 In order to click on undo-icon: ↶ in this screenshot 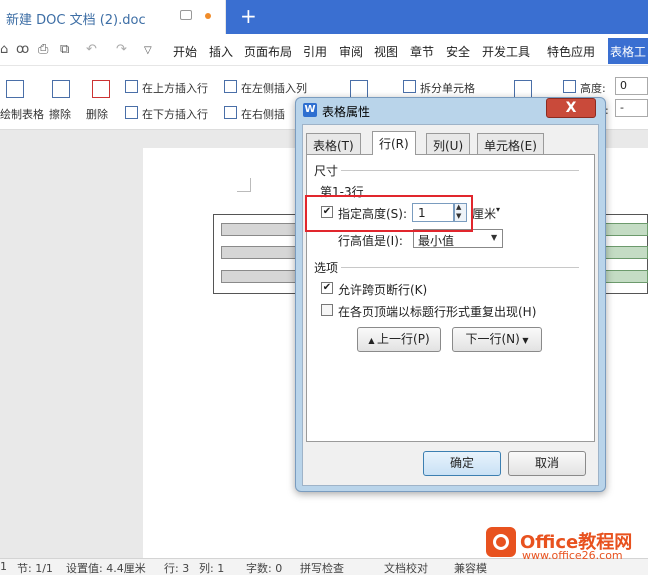, I will do `click(91, 49)`.